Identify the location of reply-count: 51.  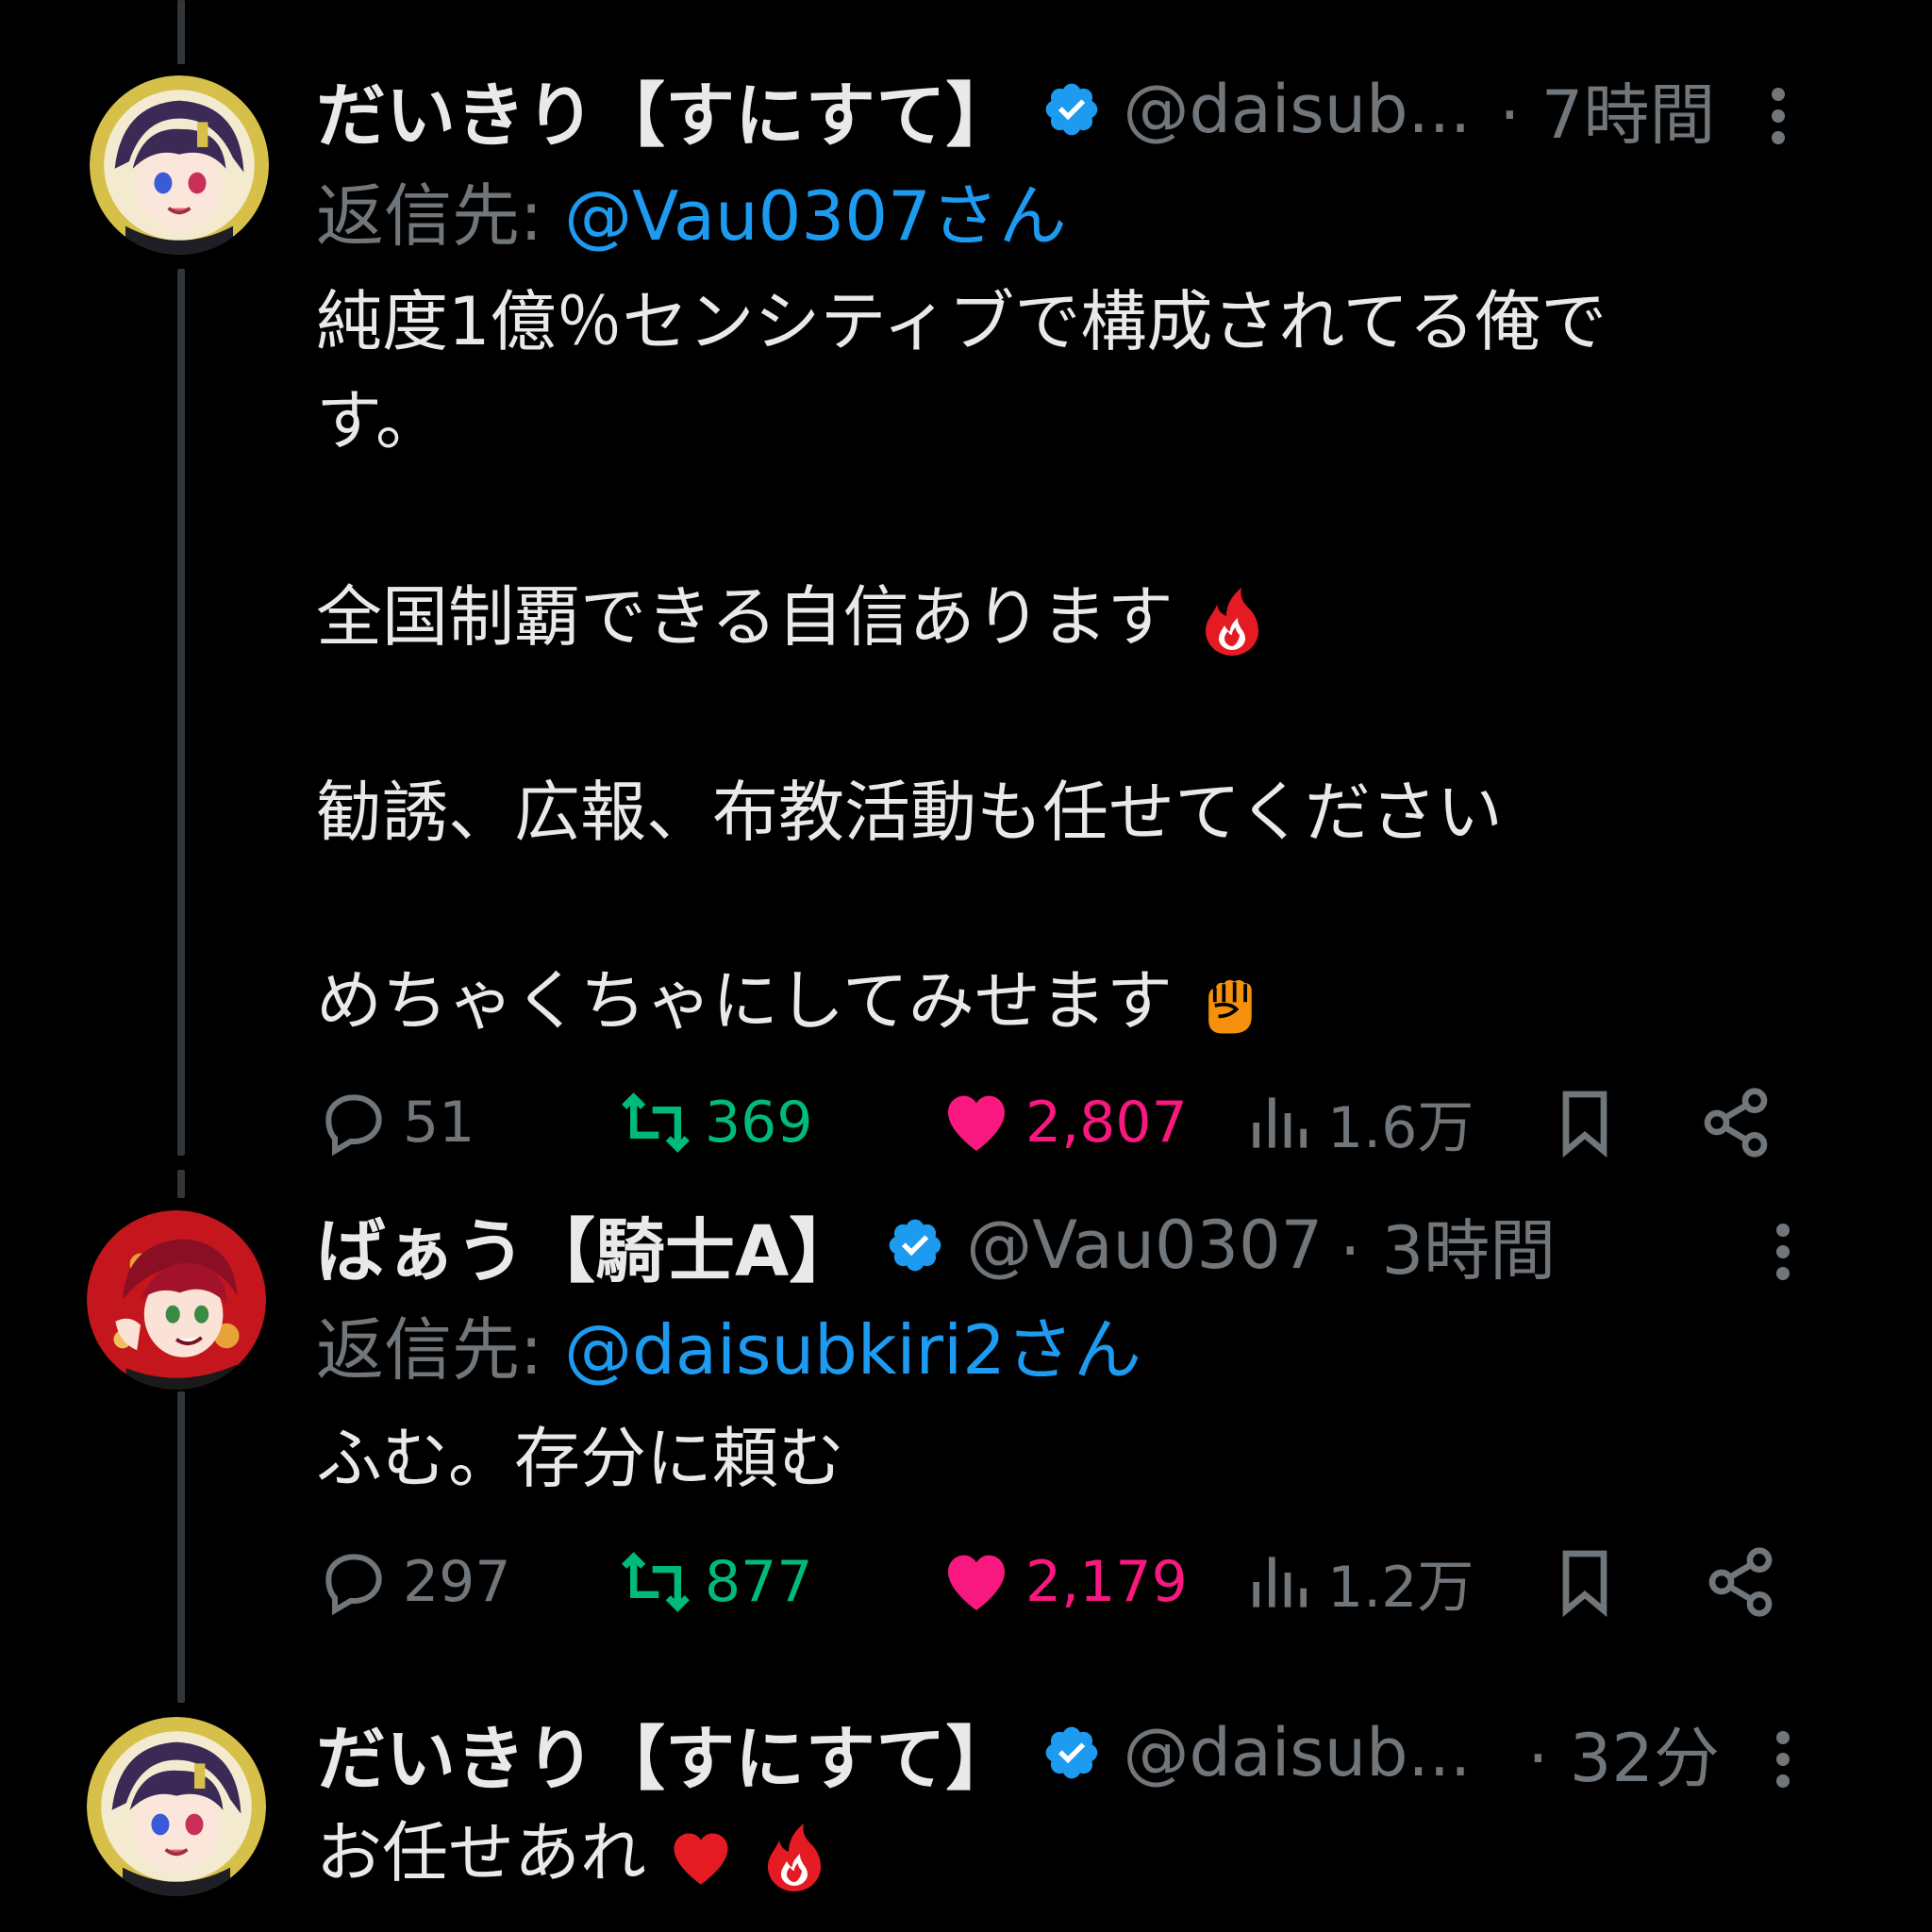
(439, 1123).